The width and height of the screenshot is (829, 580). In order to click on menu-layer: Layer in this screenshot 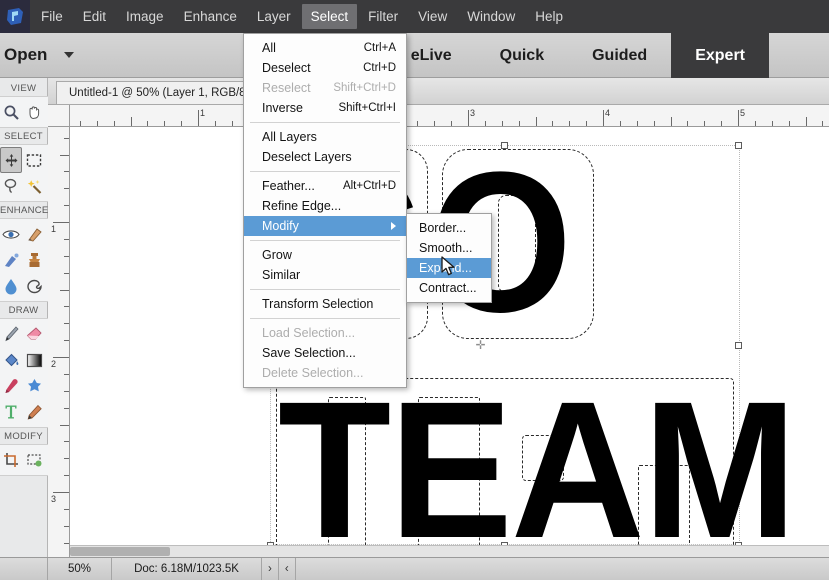, I will do `click(274, 16)`.